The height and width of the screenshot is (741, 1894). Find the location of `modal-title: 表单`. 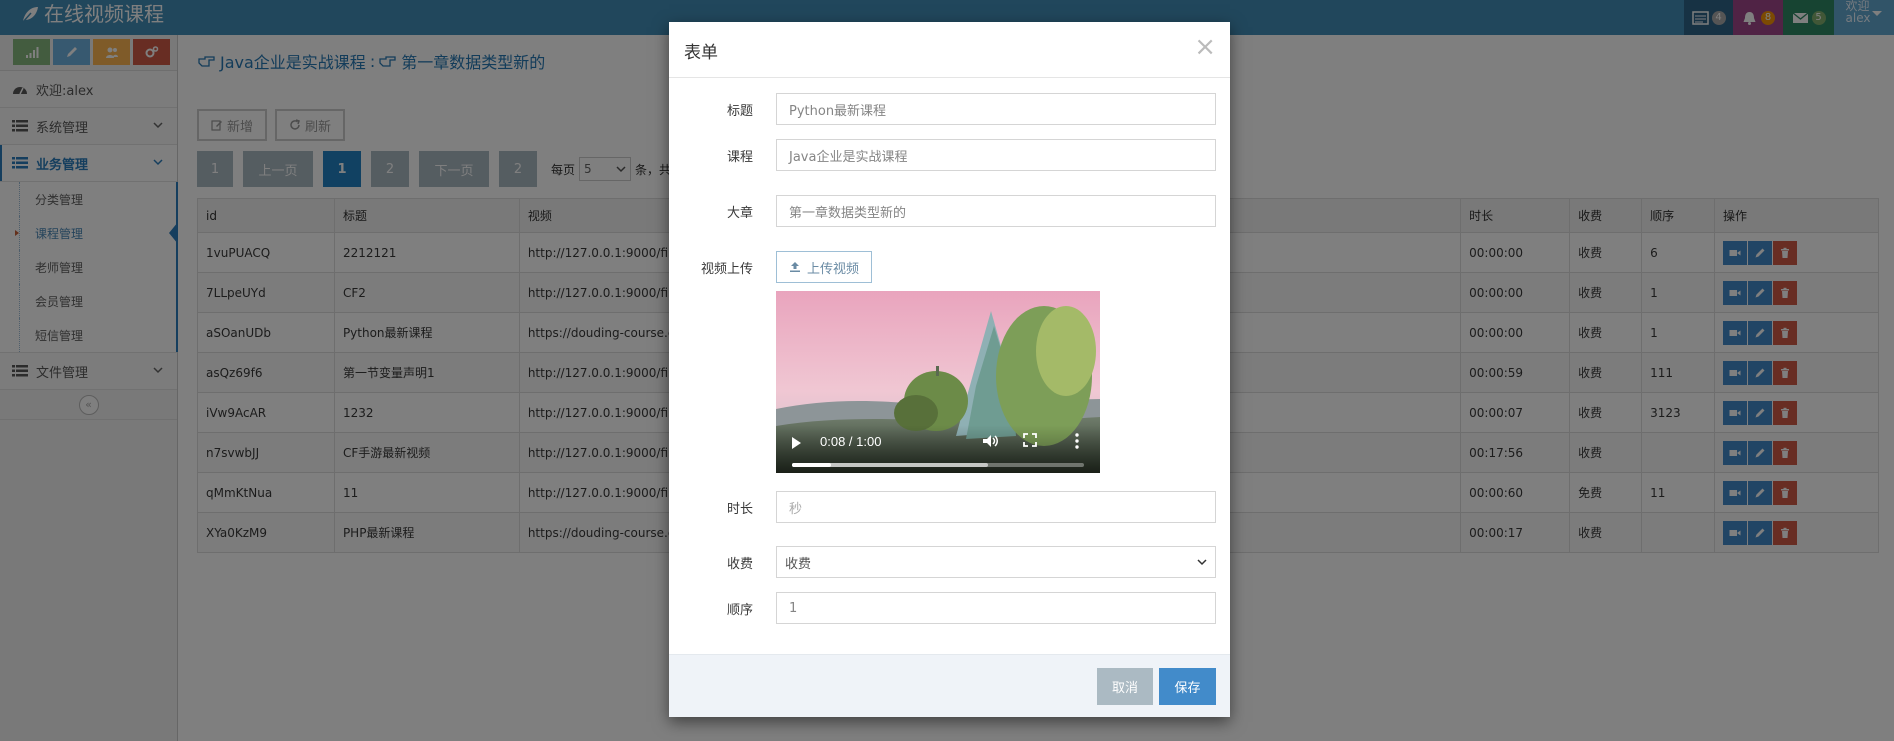

modal-title: 表单 is located at coordinates (701, 53).